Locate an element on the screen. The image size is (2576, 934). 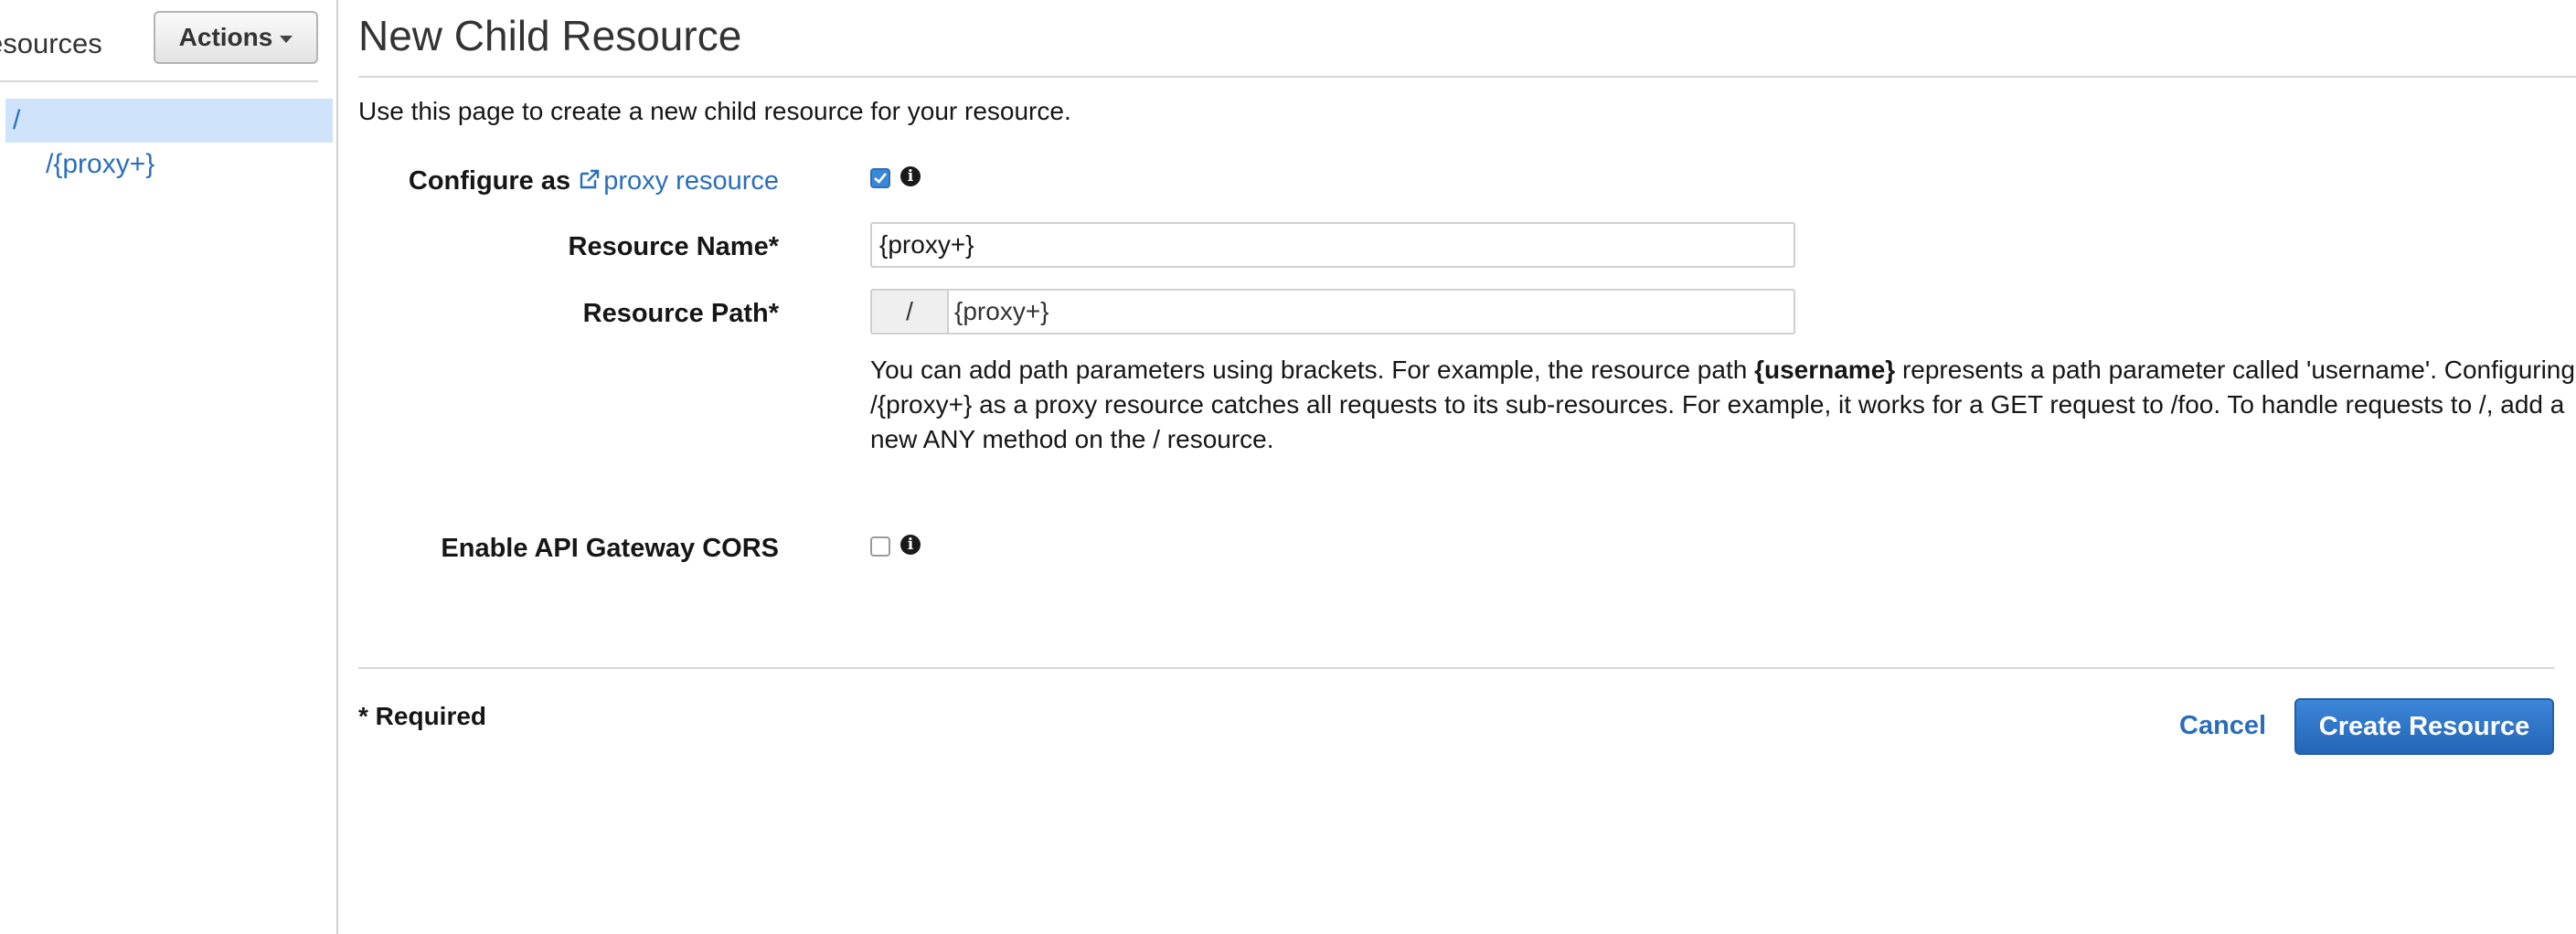
resource-name-label: Resource Name* is located at coordinates (674, 246).